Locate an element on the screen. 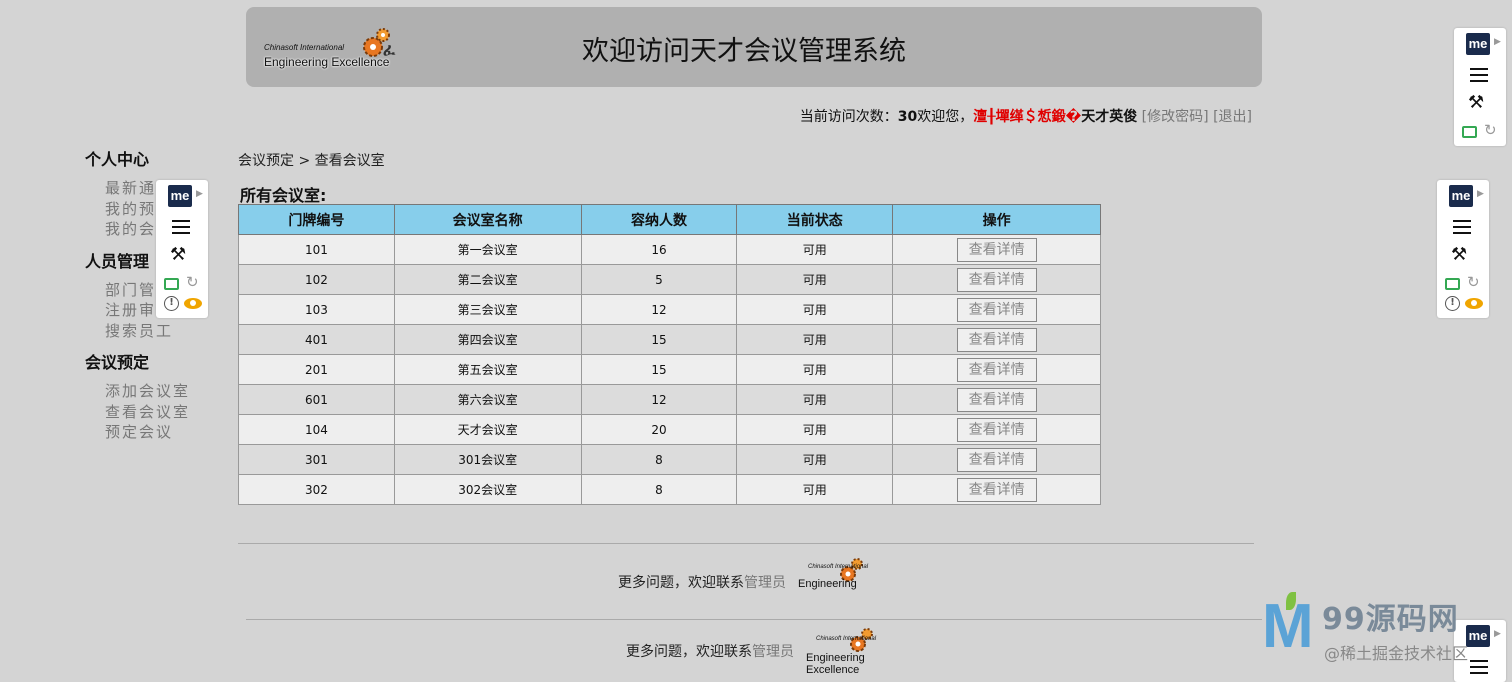 The image size is (1512, 682). breadcrumb: 会议预定 > 查看会议室 is located at coordinates (311, 161).